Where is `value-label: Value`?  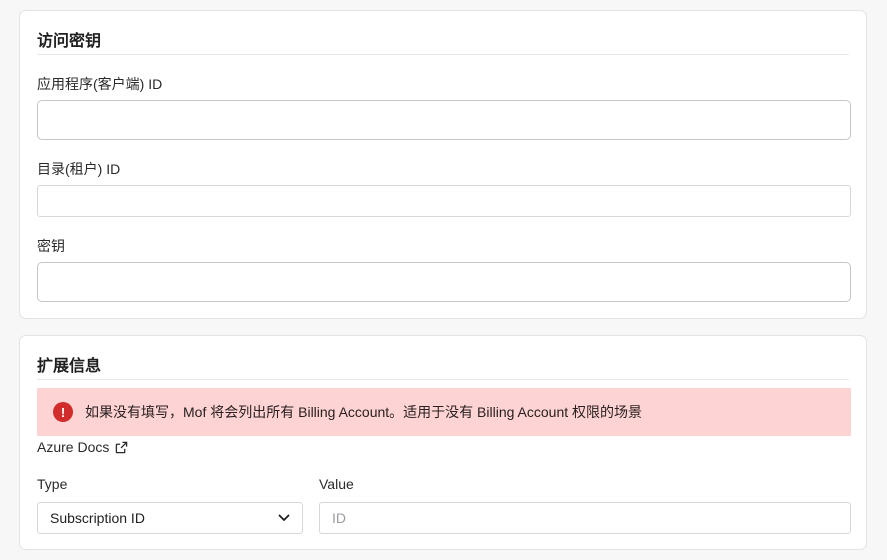 value-label: Value is located at coordinates (336, 484).